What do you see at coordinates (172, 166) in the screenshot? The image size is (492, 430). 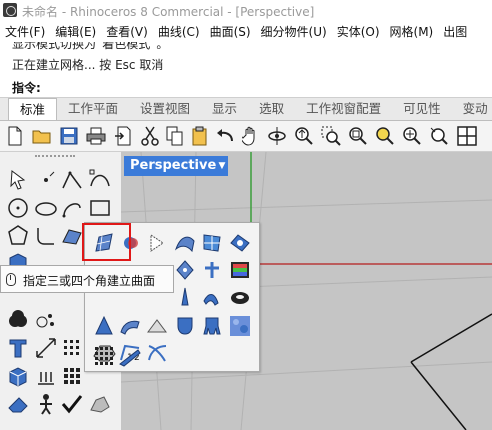 I see `viewport-title-tab: Perspective` at bounding box center [172, 166].